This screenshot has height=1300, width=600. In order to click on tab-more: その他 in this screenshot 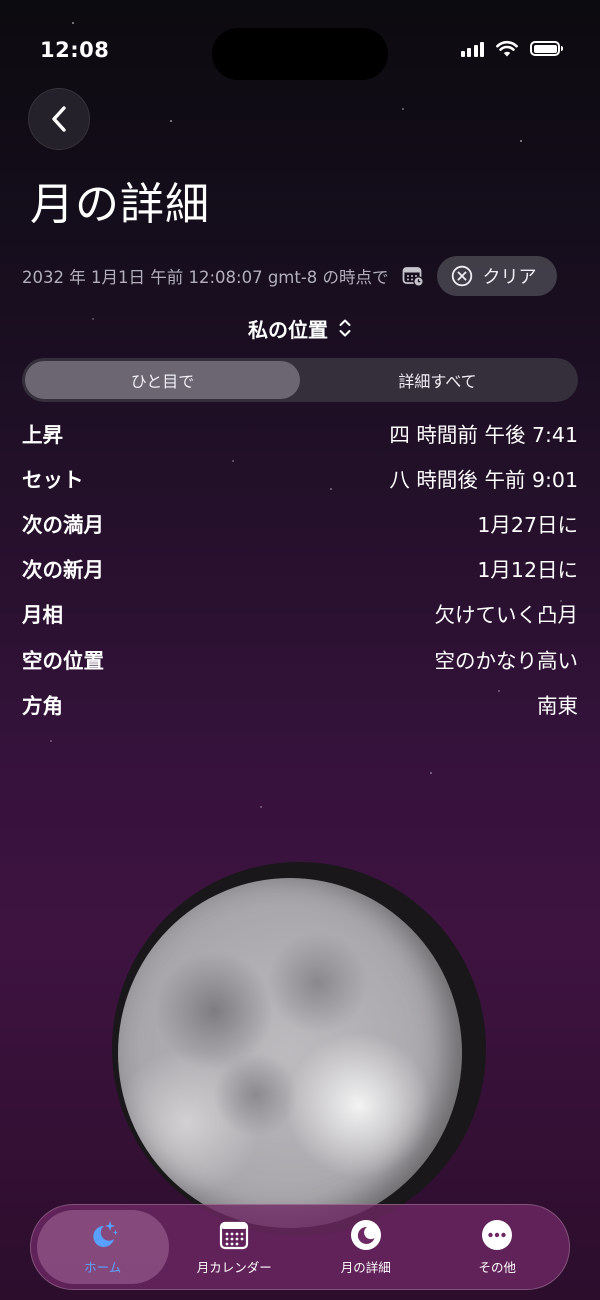, I will do `click(498, 1247)`.